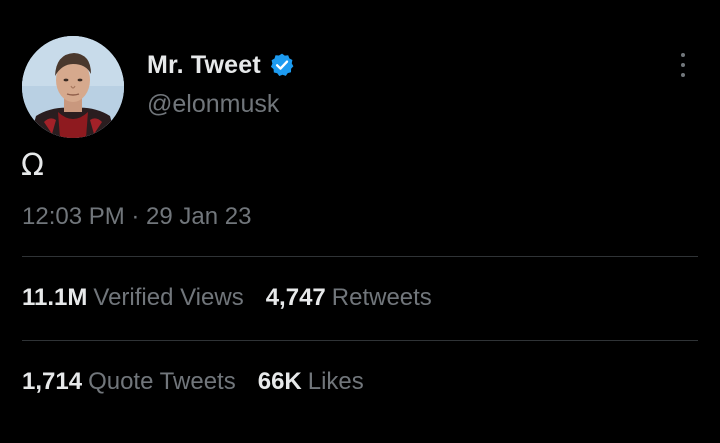  What do you see at coordinates (32, 165) in the screenshot?
I see `tweet-text: Ω` at bounding box center [32, 165].